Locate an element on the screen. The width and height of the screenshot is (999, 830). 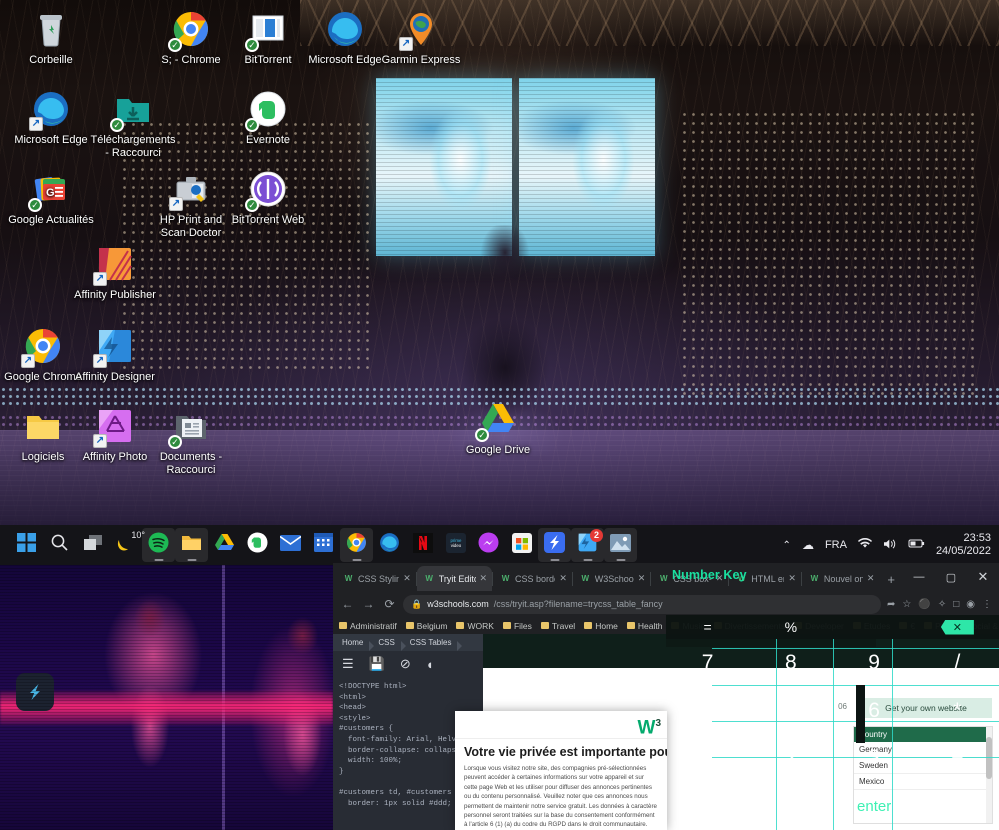
bookmark-item: Administratif is located at coordinates (368, 626).